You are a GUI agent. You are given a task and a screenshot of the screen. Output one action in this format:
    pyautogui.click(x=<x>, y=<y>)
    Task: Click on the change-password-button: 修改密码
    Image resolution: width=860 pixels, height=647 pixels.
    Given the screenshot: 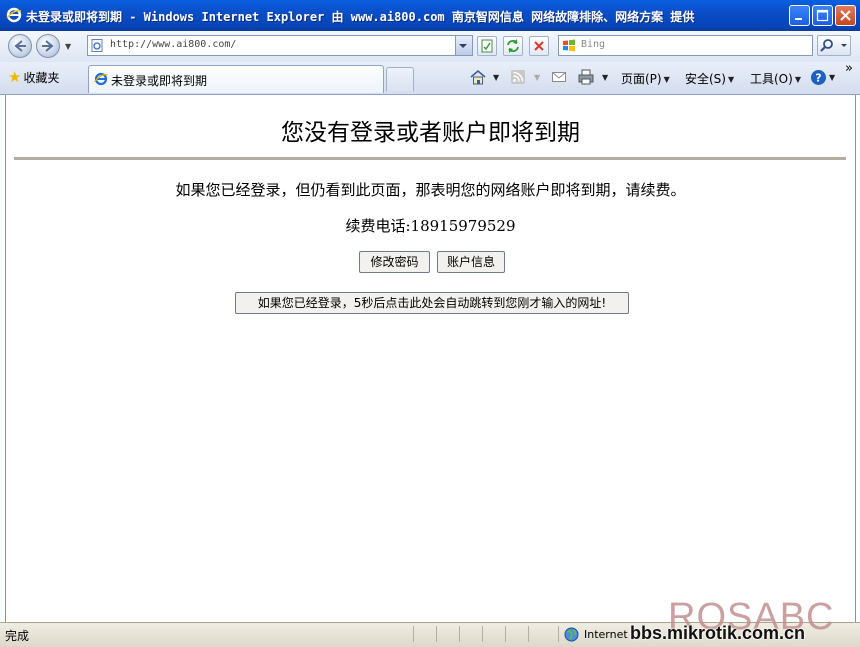 What is the action you would take?
    pyautogui.click(x=394, y=262)
    